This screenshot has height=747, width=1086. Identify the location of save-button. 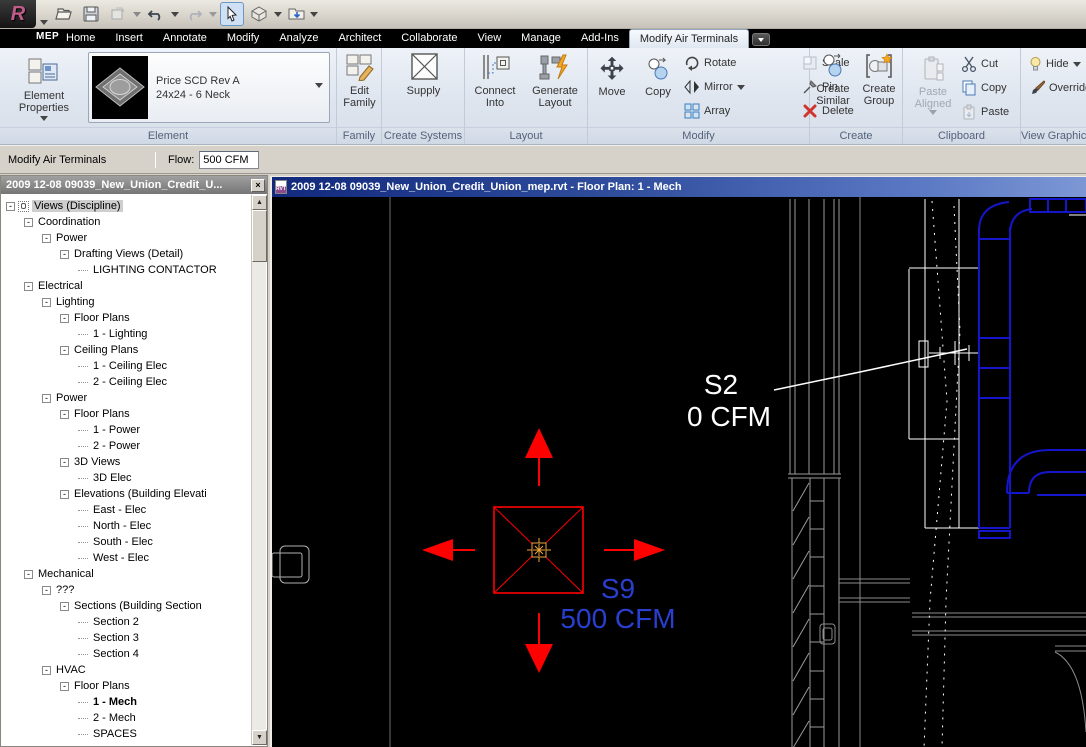
(91, 14).